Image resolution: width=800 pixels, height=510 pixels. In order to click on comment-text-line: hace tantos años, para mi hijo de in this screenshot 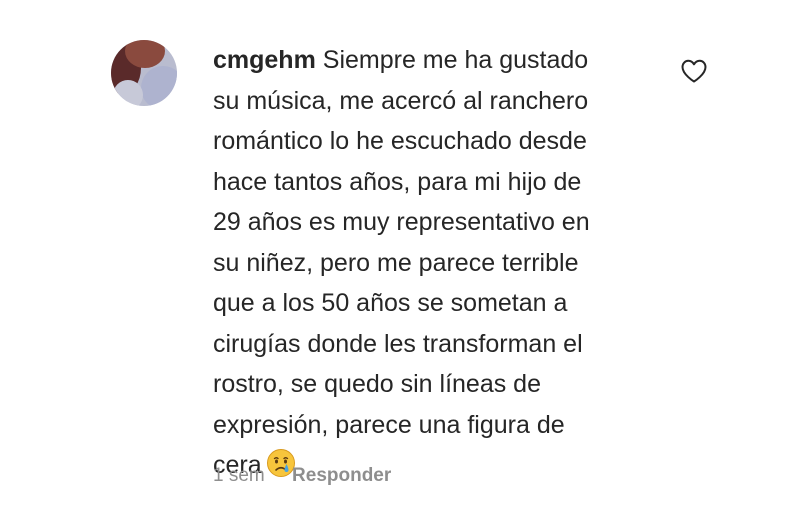, I will do `click(397, 181)`.